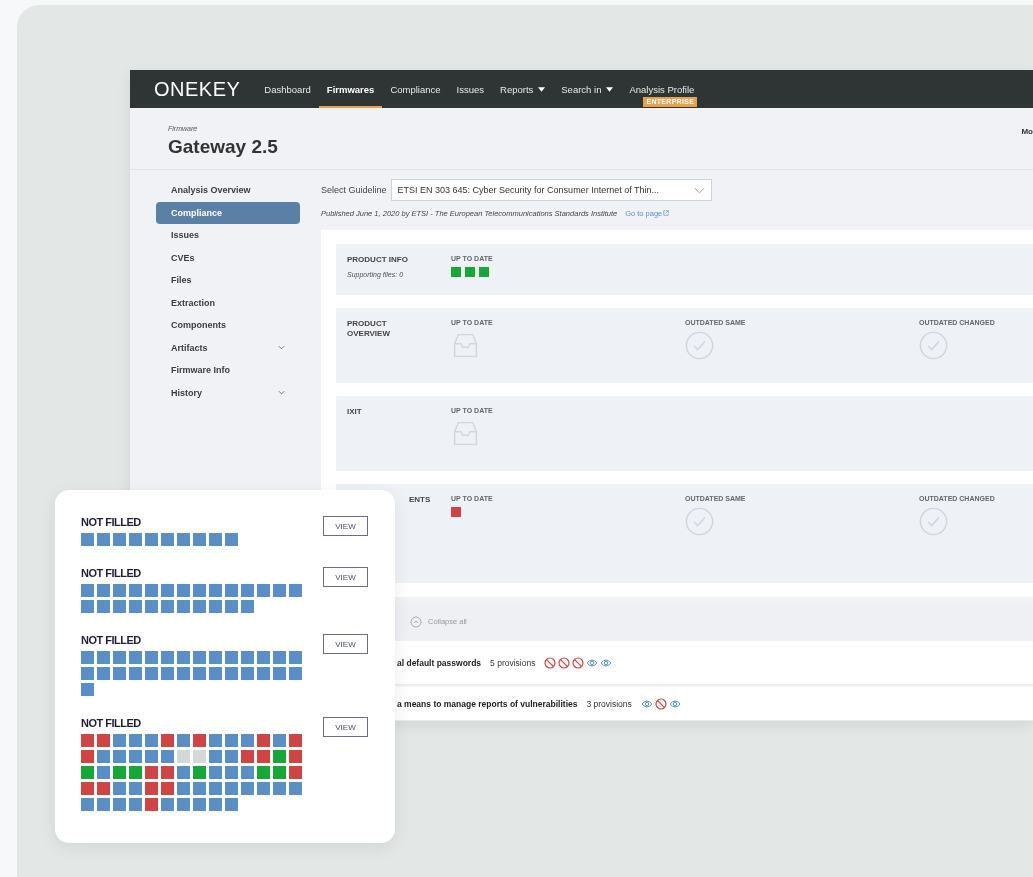 The width and height of the screenshot is (1033, 877). I want to click on sidebar-item: Compliance, so click(228, 212).